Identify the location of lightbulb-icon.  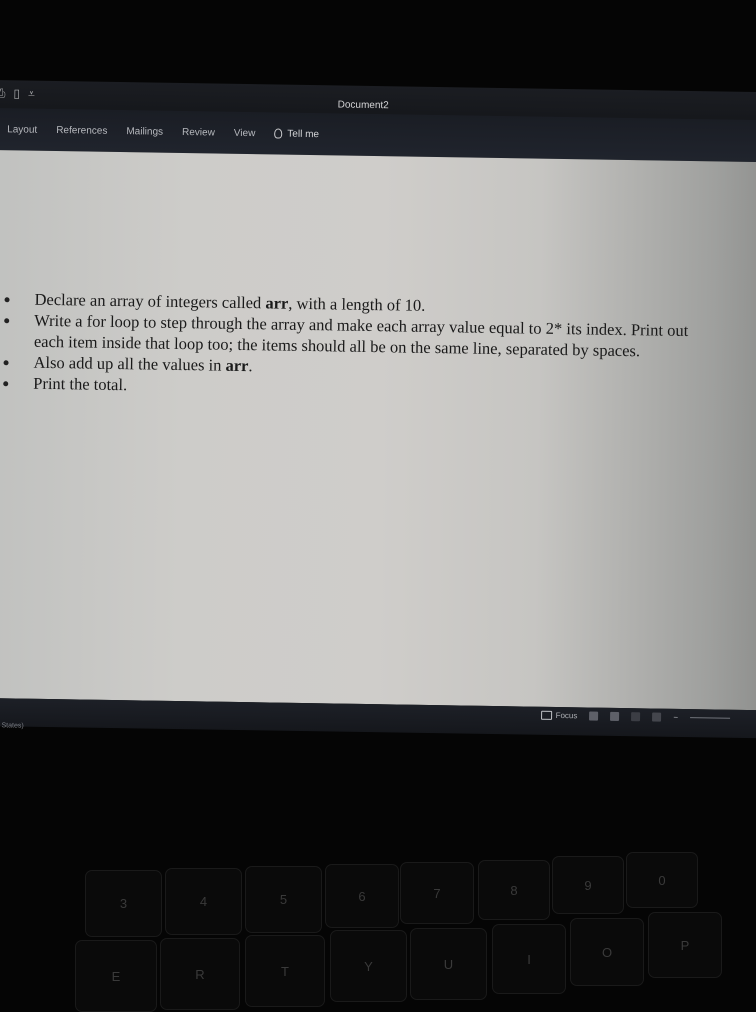
(278, 133).